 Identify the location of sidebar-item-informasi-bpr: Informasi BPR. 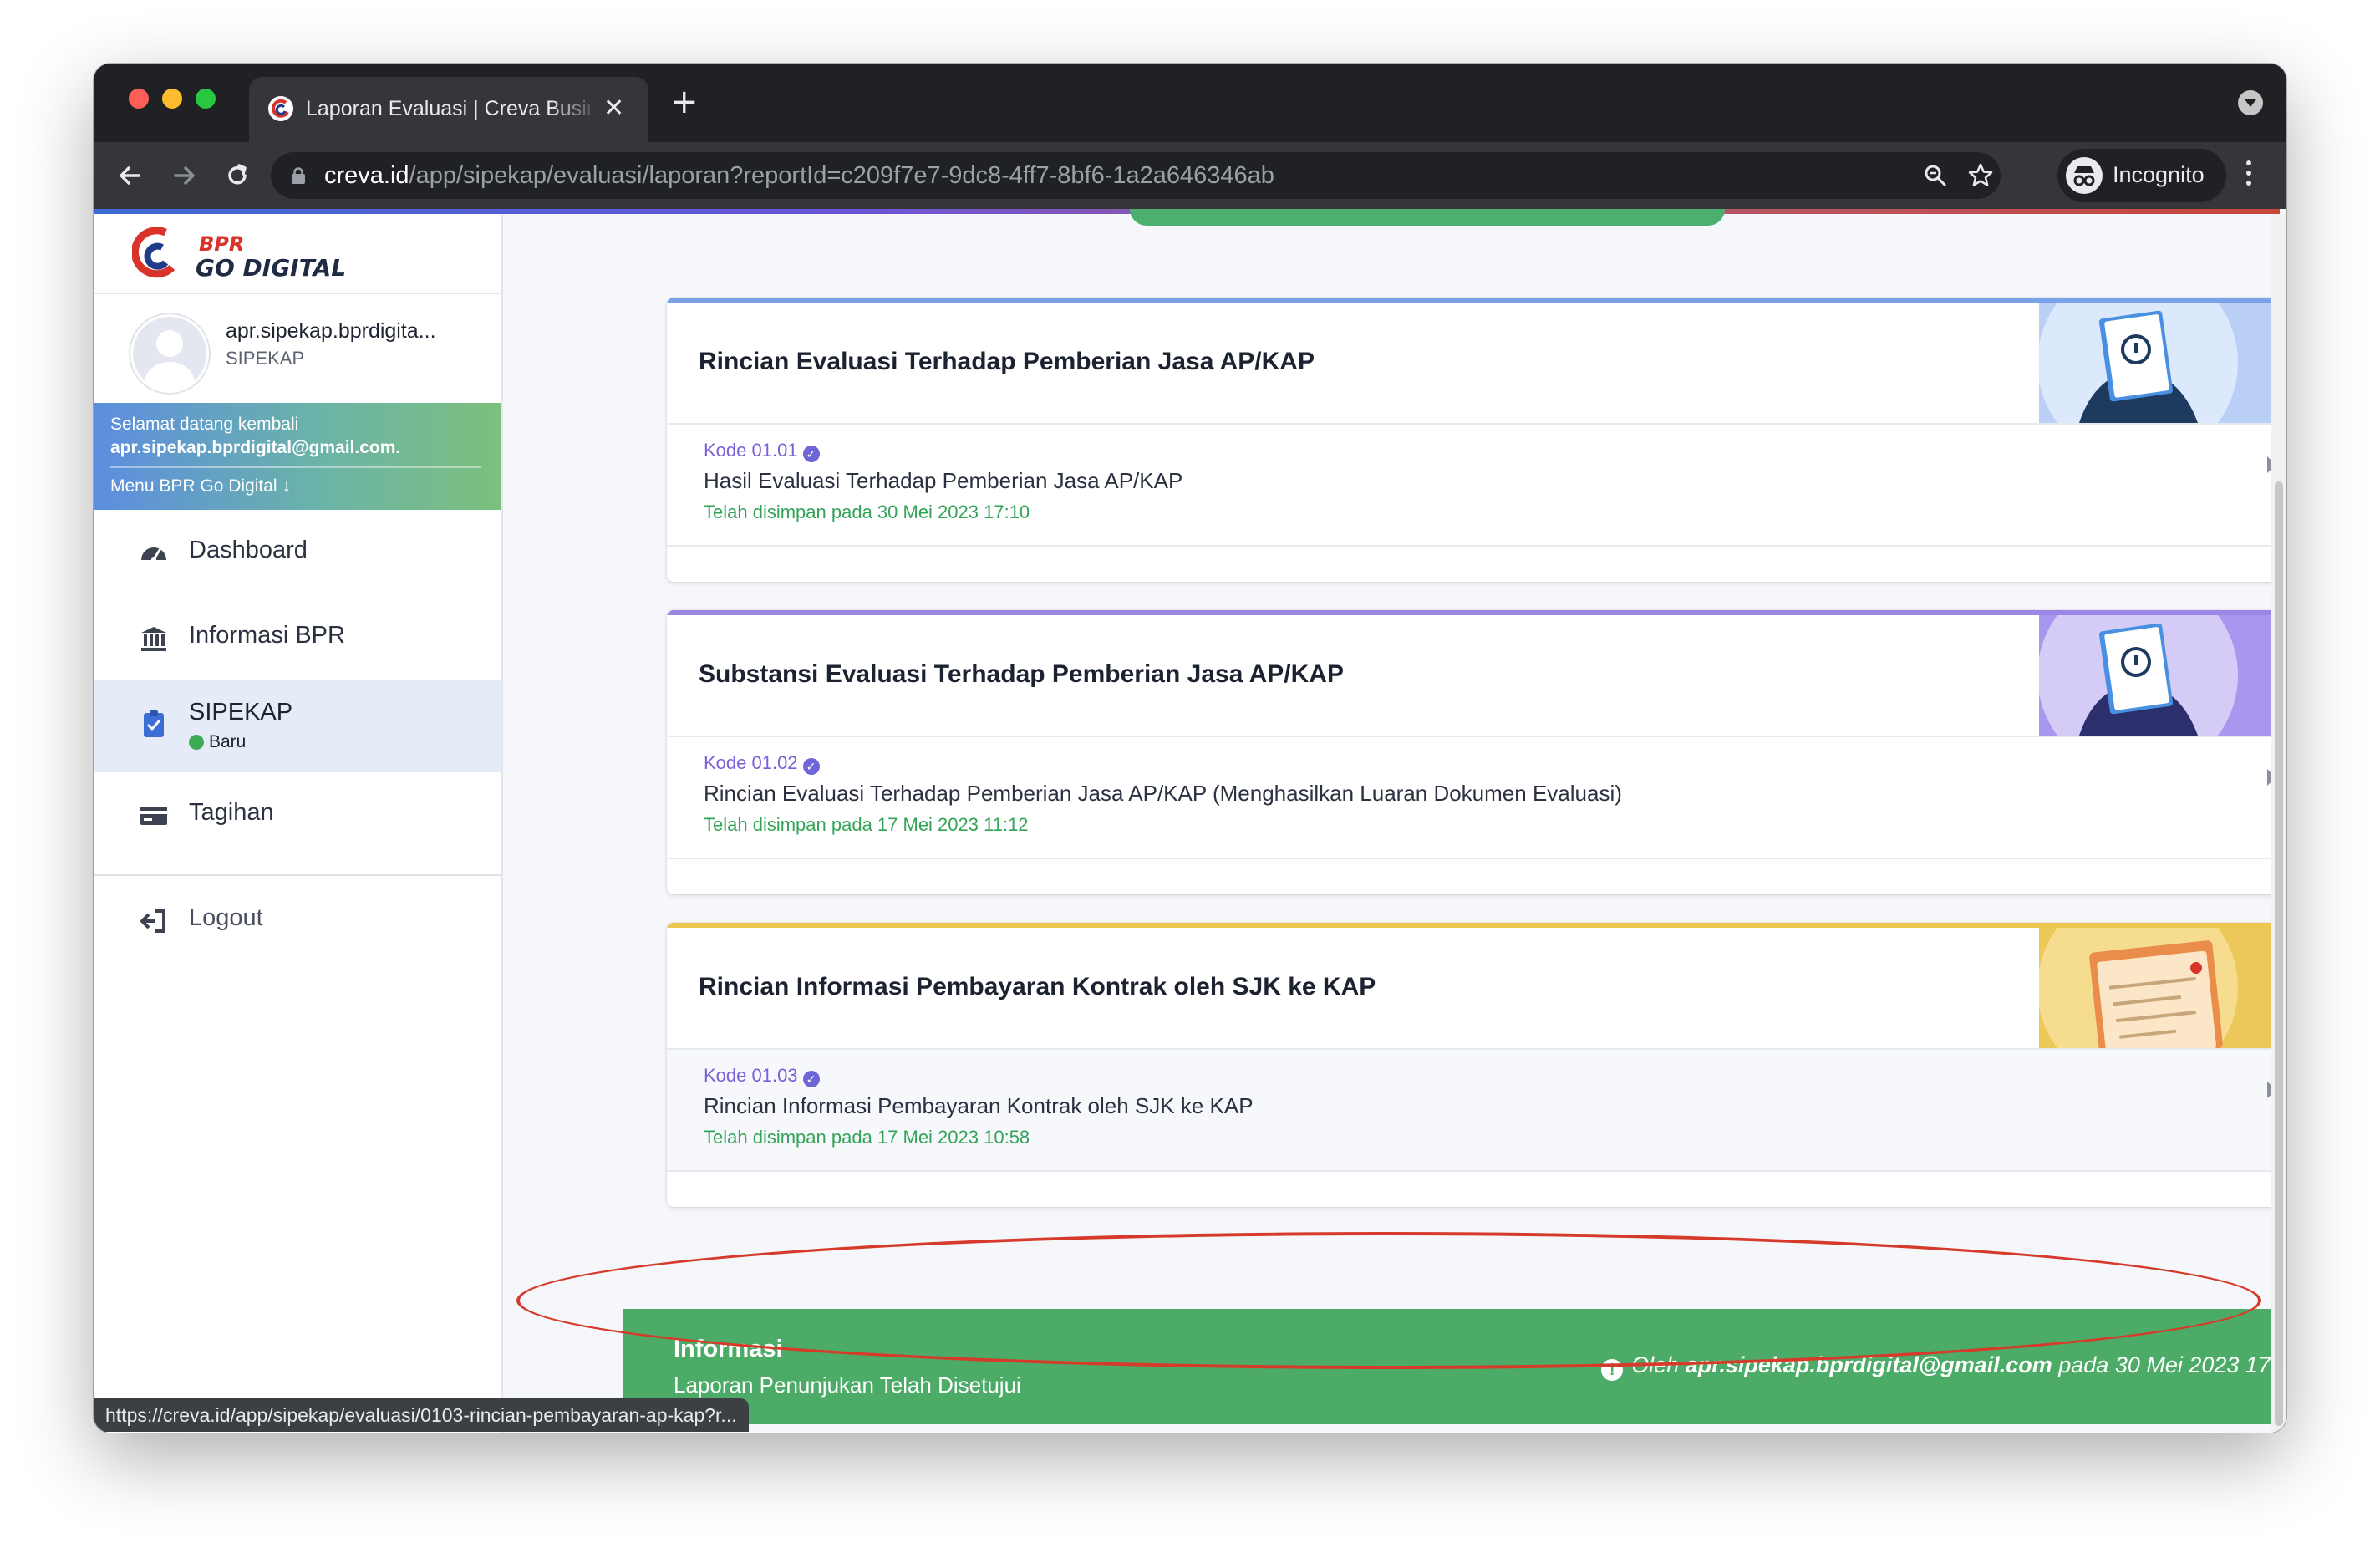
(297, 638).